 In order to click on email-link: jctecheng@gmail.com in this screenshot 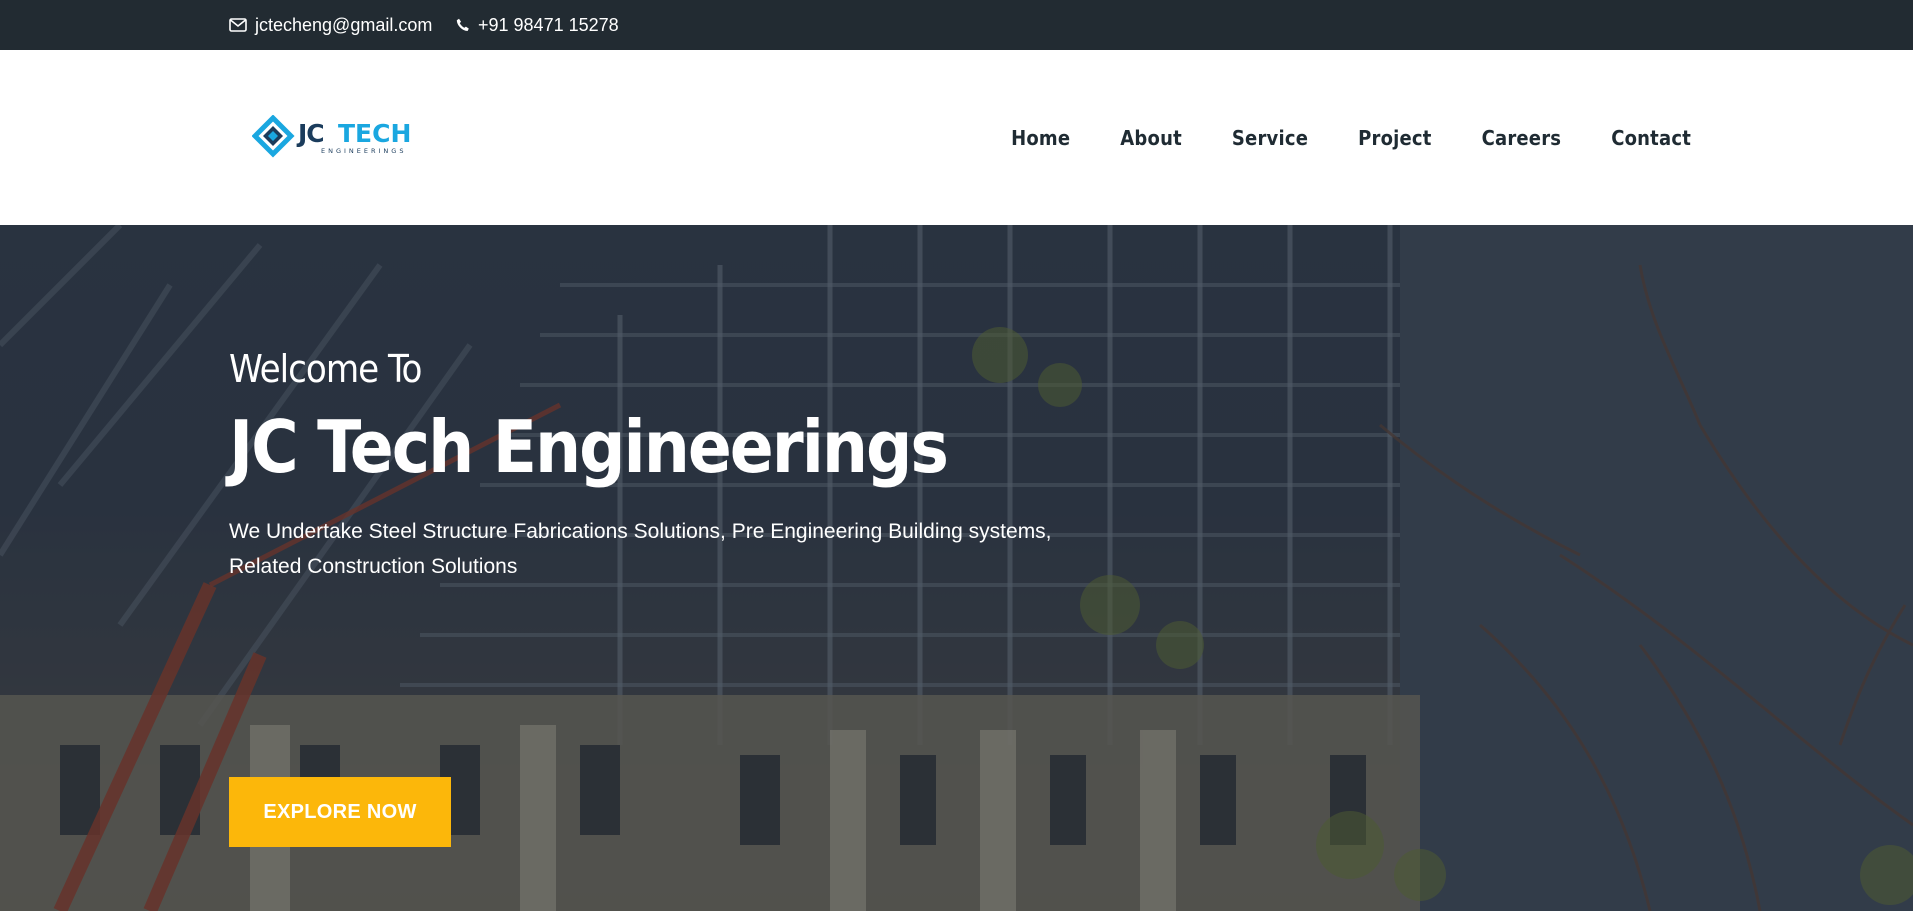, I will do `click(330, 25)`.